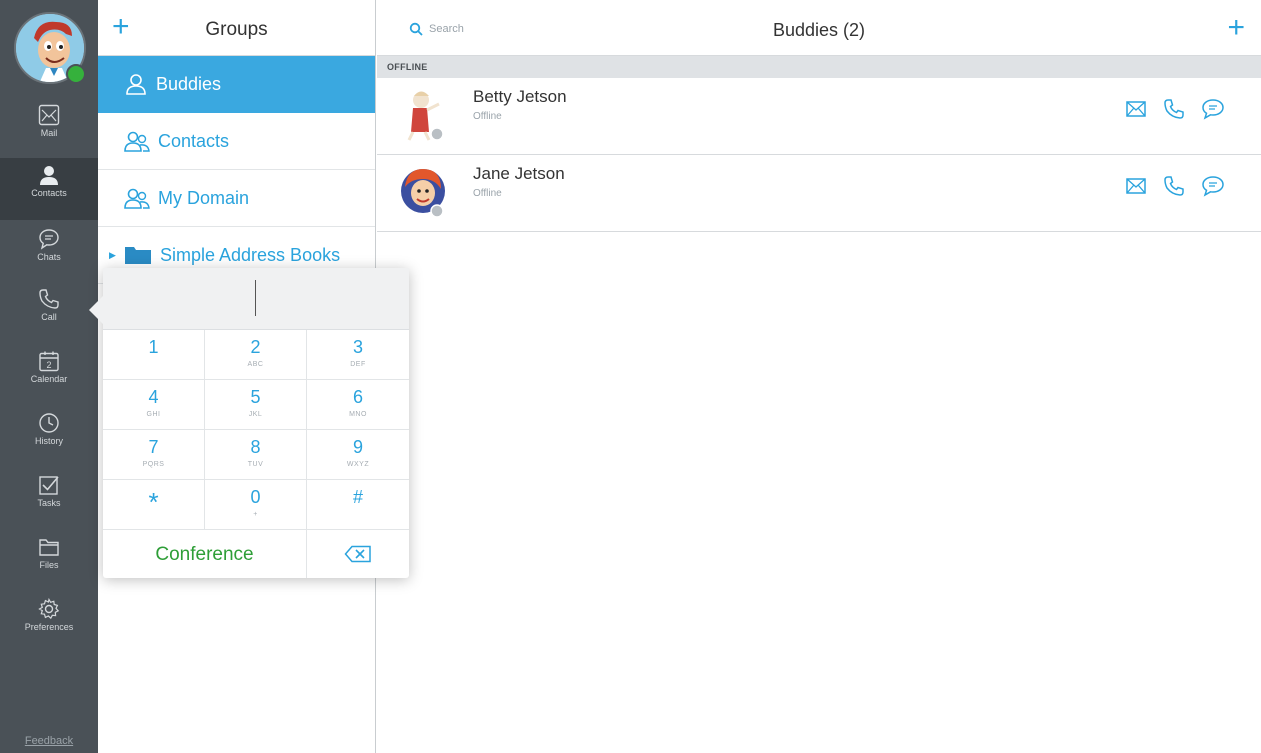 This screenshot has width=1261, height=753. What do you see at coordinates (357, 497) in the screenshot?
I see `key-digit: #` at bounding box center [357, 497].